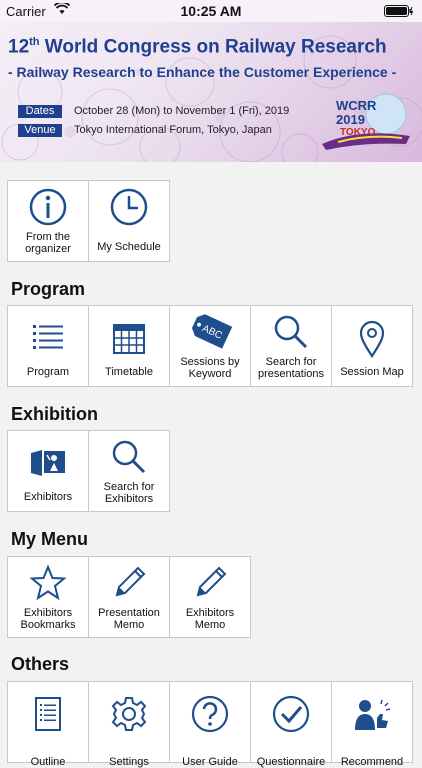 The height and width of the screenshot is (768, 422). What do you see at coordinates (19, 47) in the screenshot?
I see `title-number: 12` at bounding box center [19, 47].